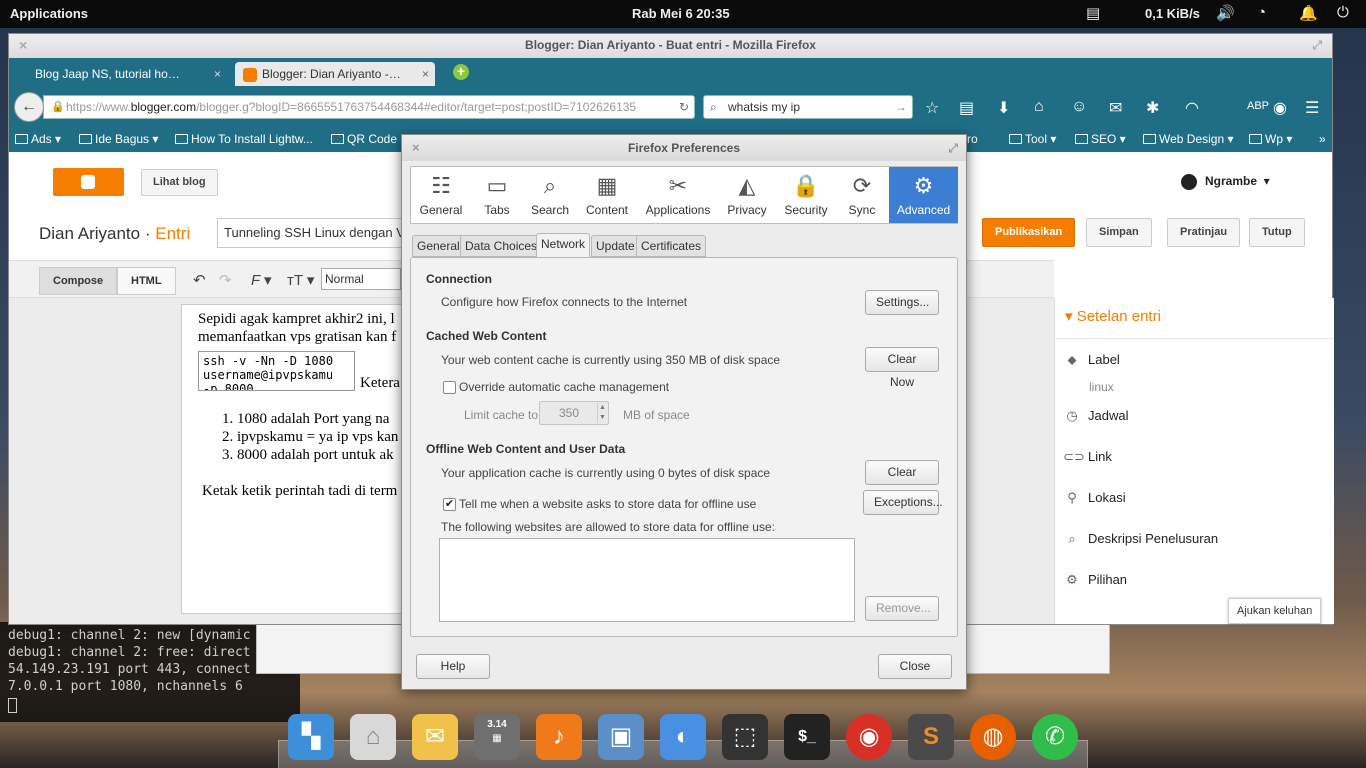 This screenshot has width=1366, height=768. What do you see at coordinates (1188, 139) in the screenshot?
I see `bookmark-folder-web-design: Web Design ▾` at bounding box center [1188, 139].